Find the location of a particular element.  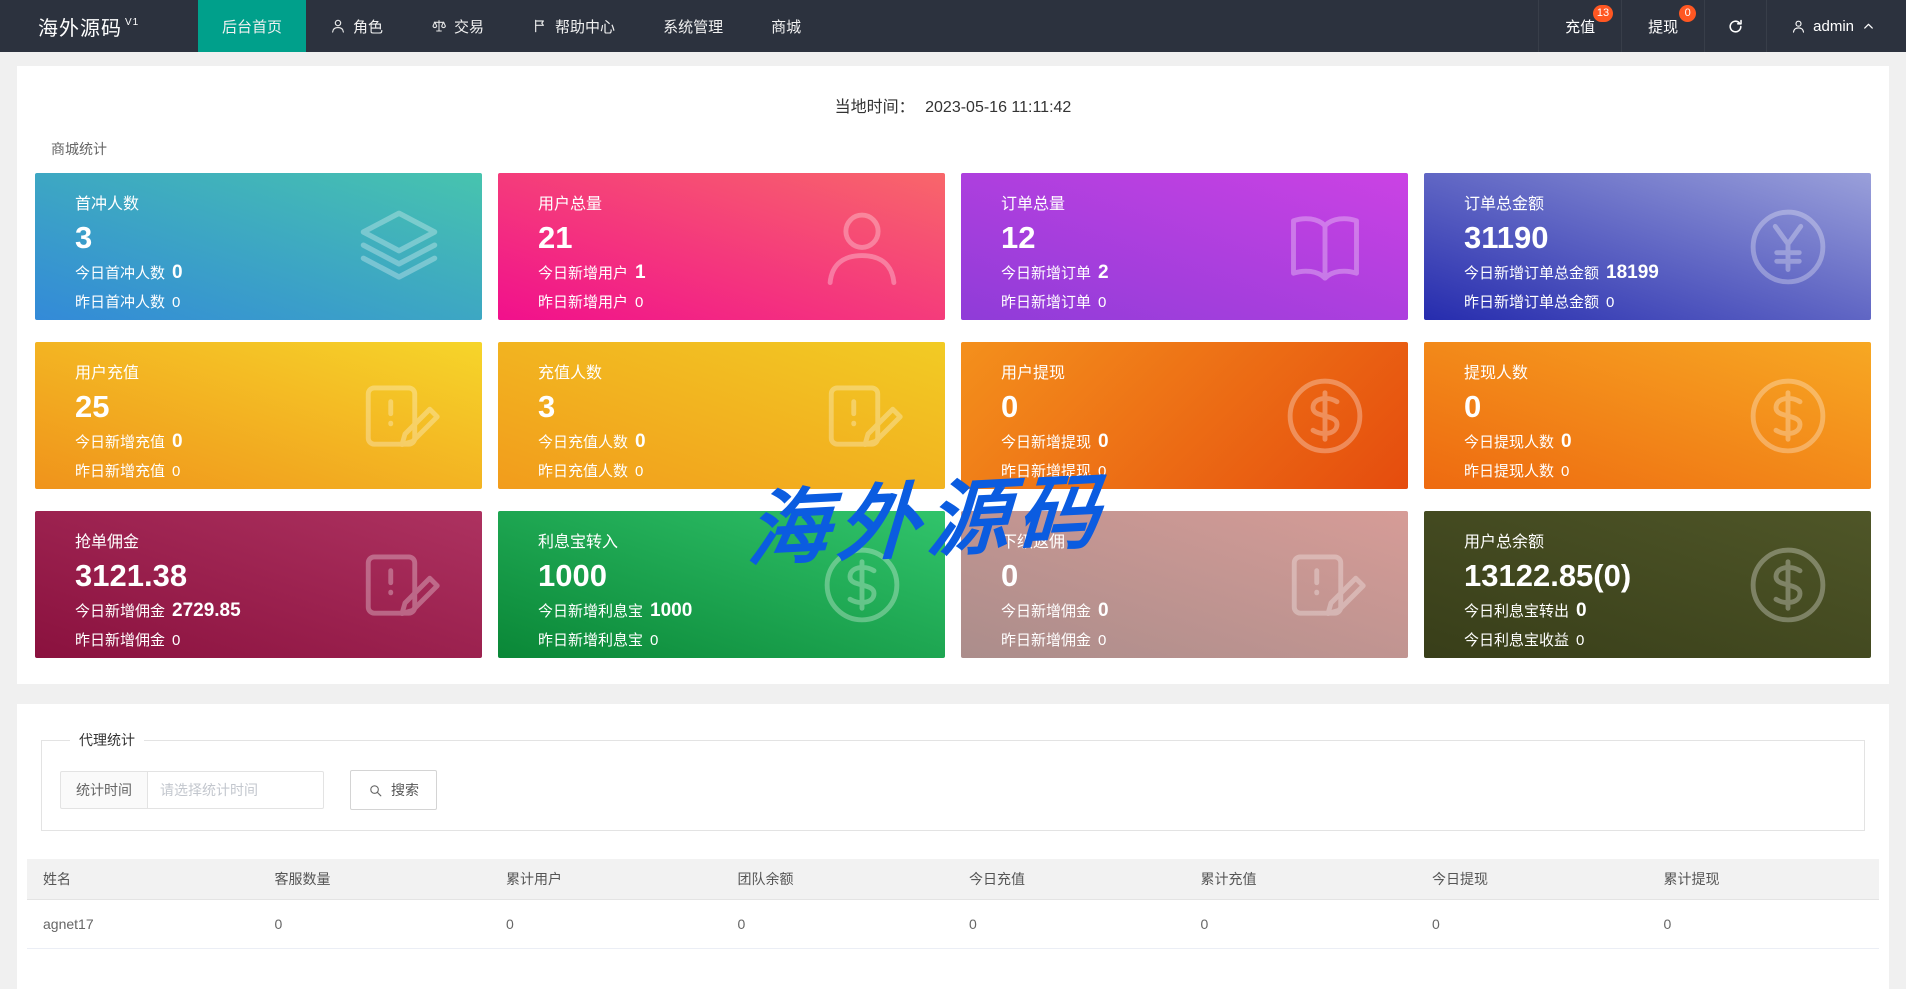

agent-table-body: agnet17 0 0 0 0 0 0 0 is located at coordinates (953, 924).